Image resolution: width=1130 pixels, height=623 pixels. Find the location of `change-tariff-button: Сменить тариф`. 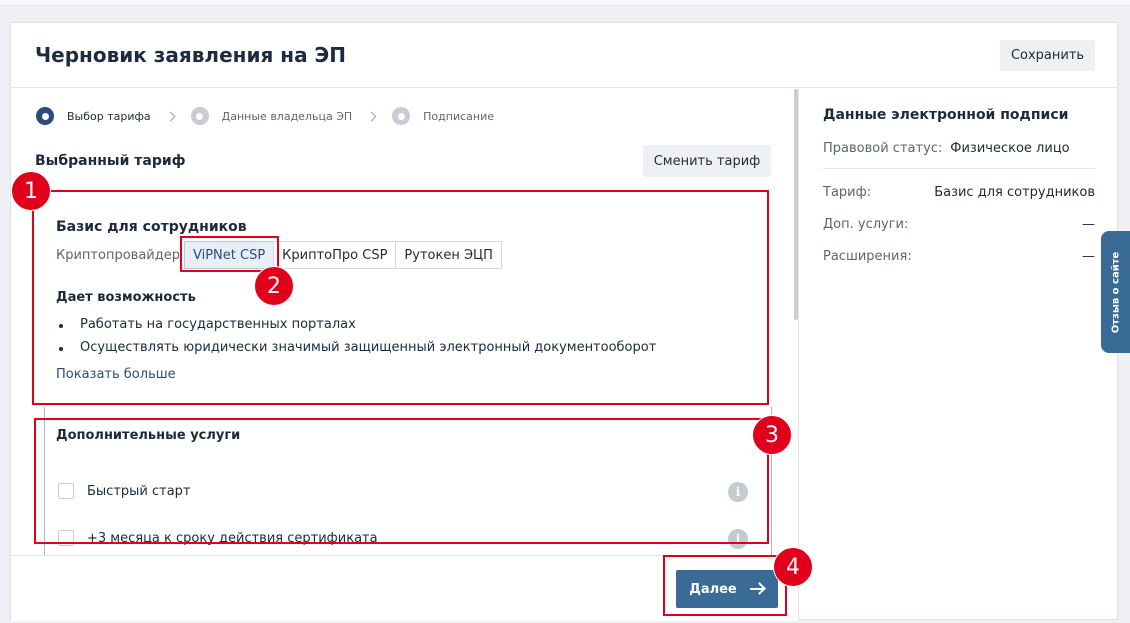

change-tariff-button: Сменить тариф is located at coordinates (707, 161).